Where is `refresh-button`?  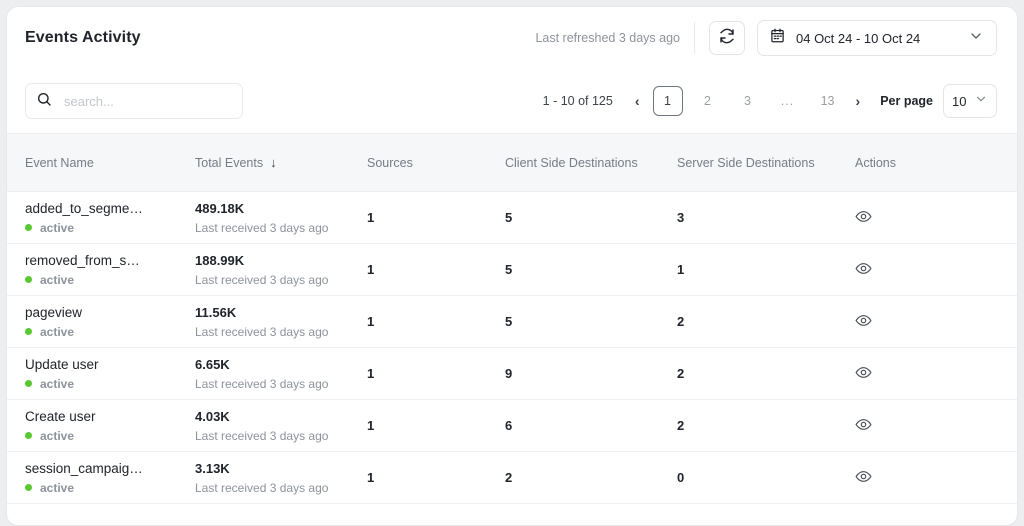 refresh-button is located at coordinates (727, 38).